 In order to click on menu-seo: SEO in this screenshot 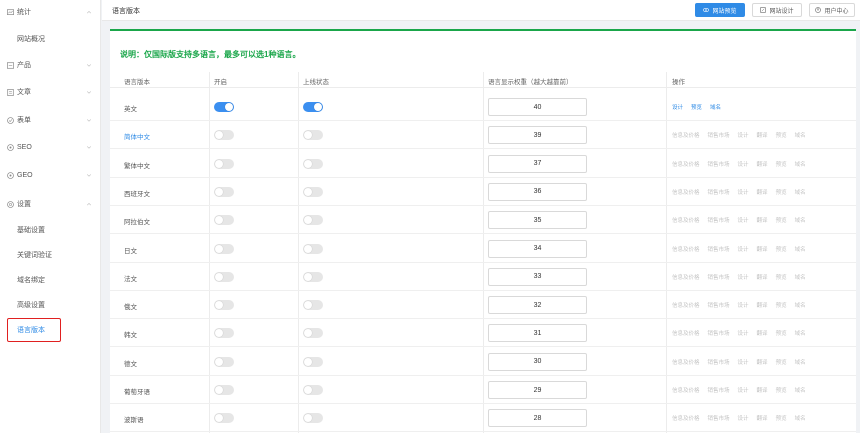, I will do `click(50, 147)`.